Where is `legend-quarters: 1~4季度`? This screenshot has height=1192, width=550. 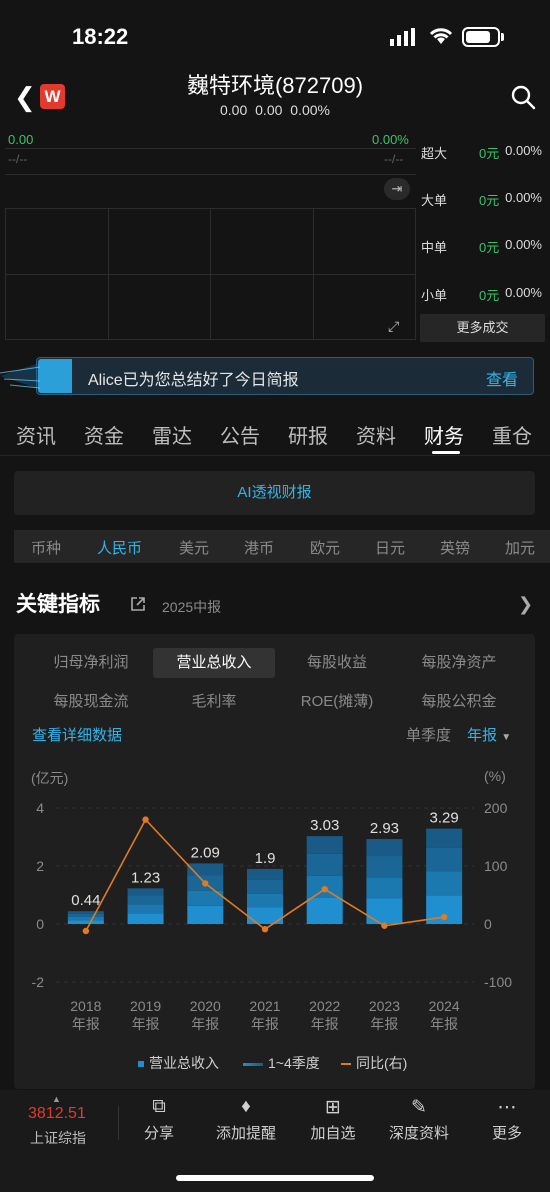 legend-quarters: 1~4季度 is located at coordinates (281, 1063).